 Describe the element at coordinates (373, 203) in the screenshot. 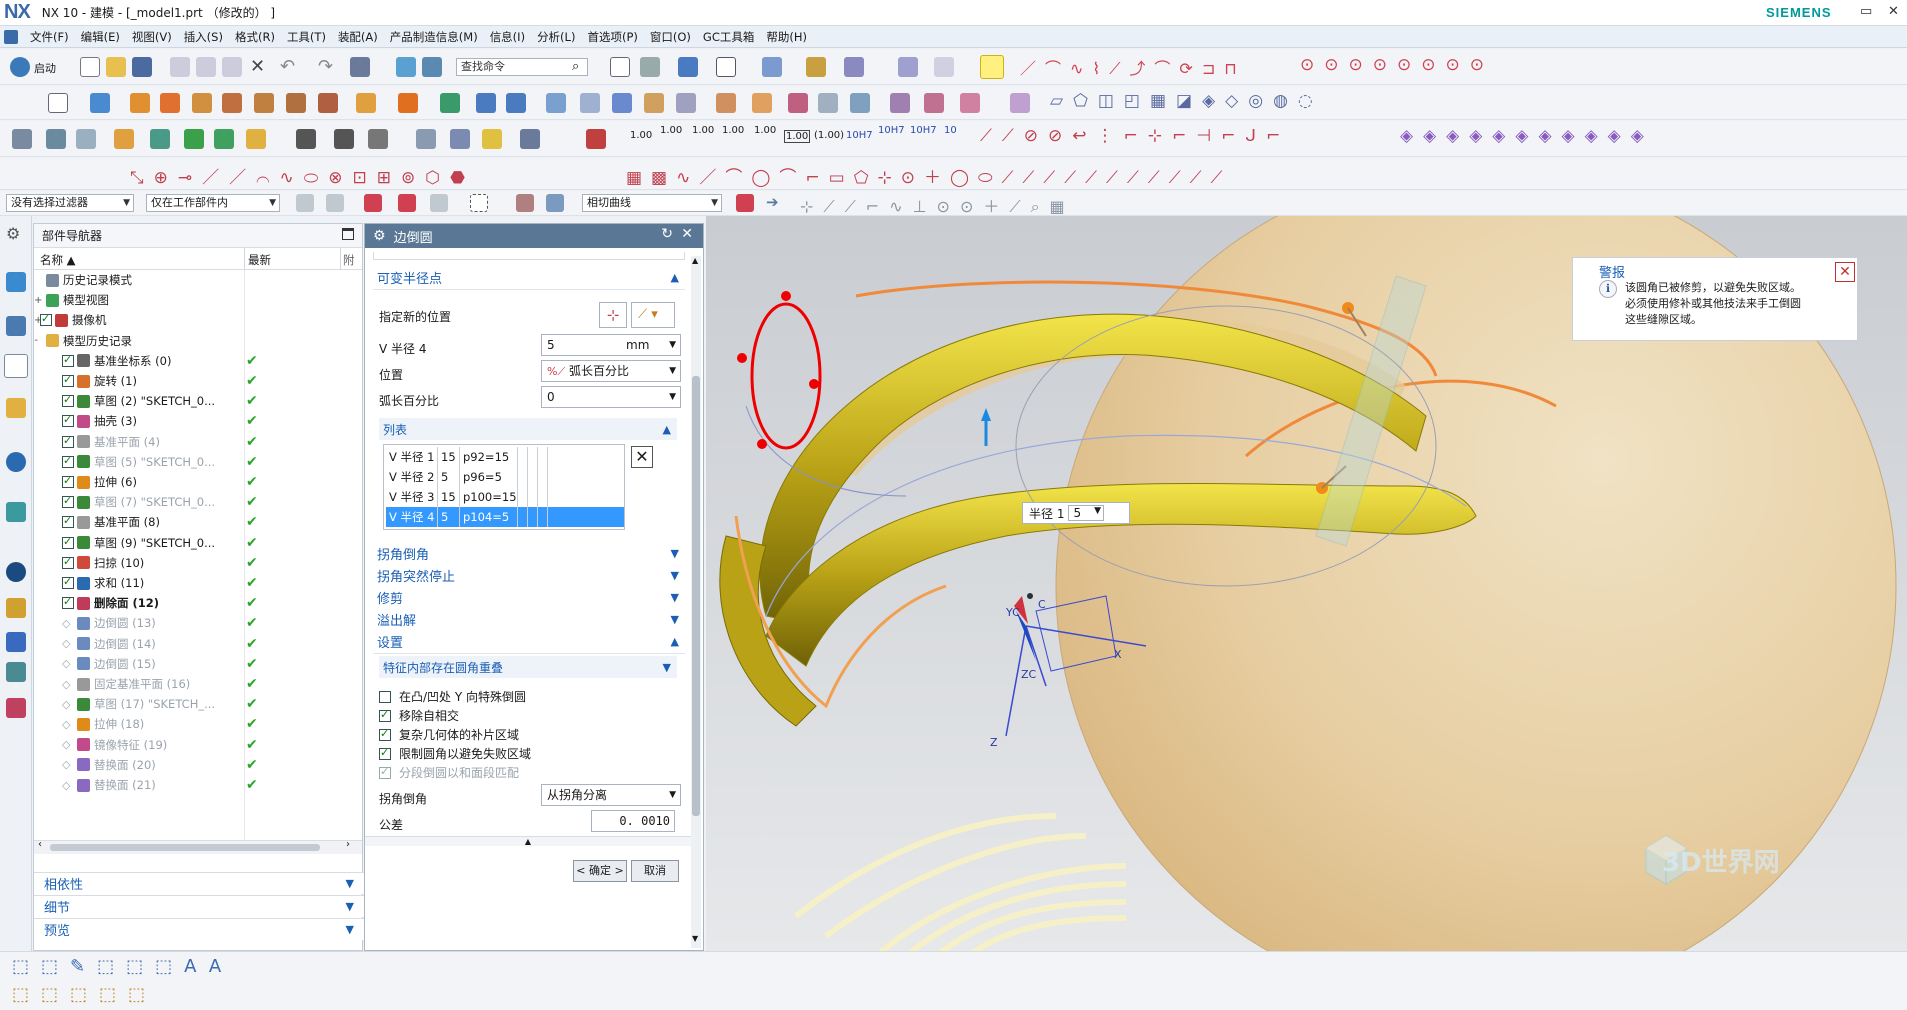

I see `select-arrow-icon` at that location.